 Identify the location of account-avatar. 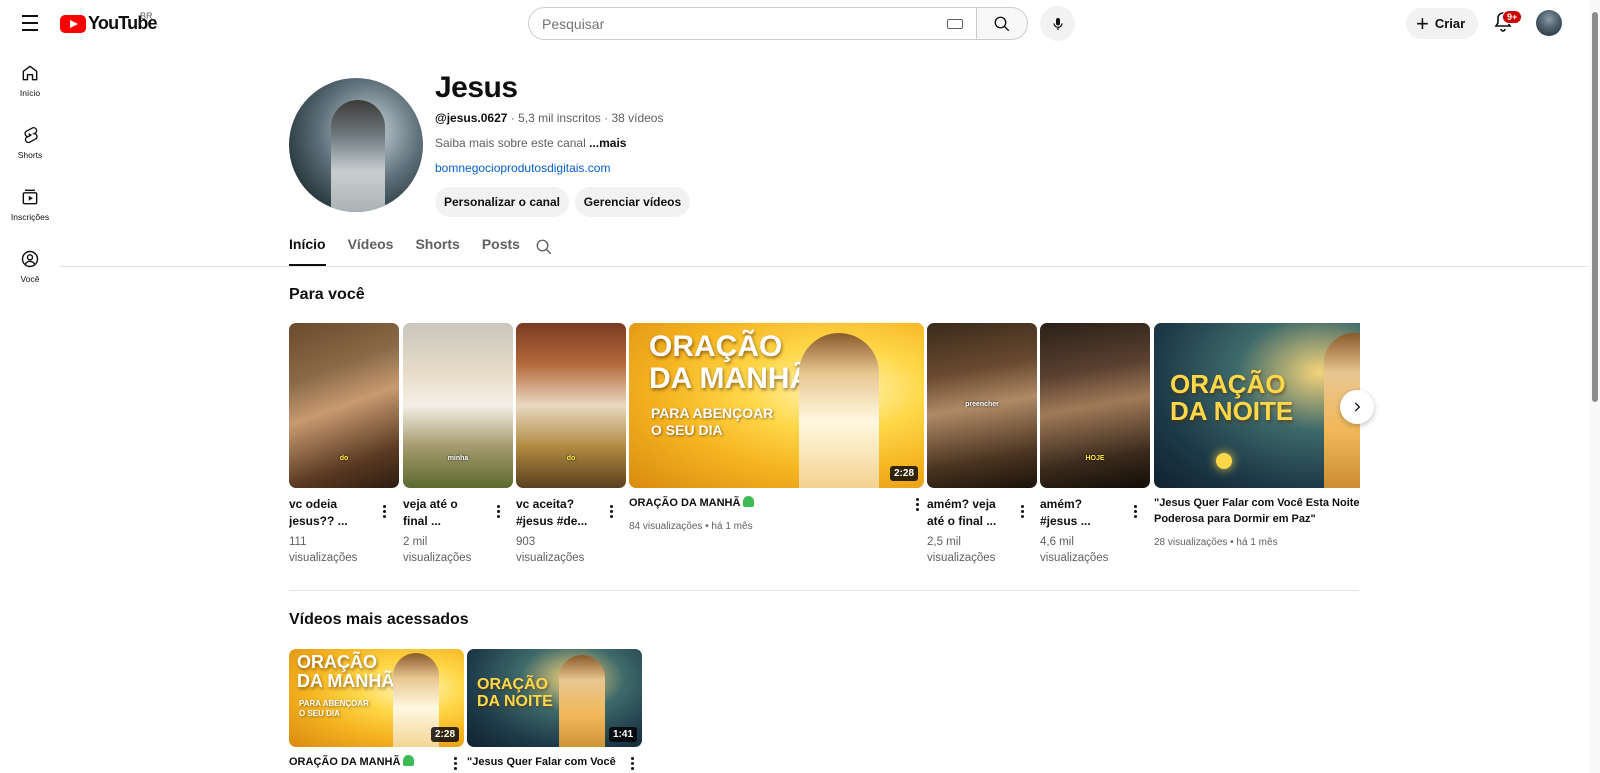
(1549, 23).